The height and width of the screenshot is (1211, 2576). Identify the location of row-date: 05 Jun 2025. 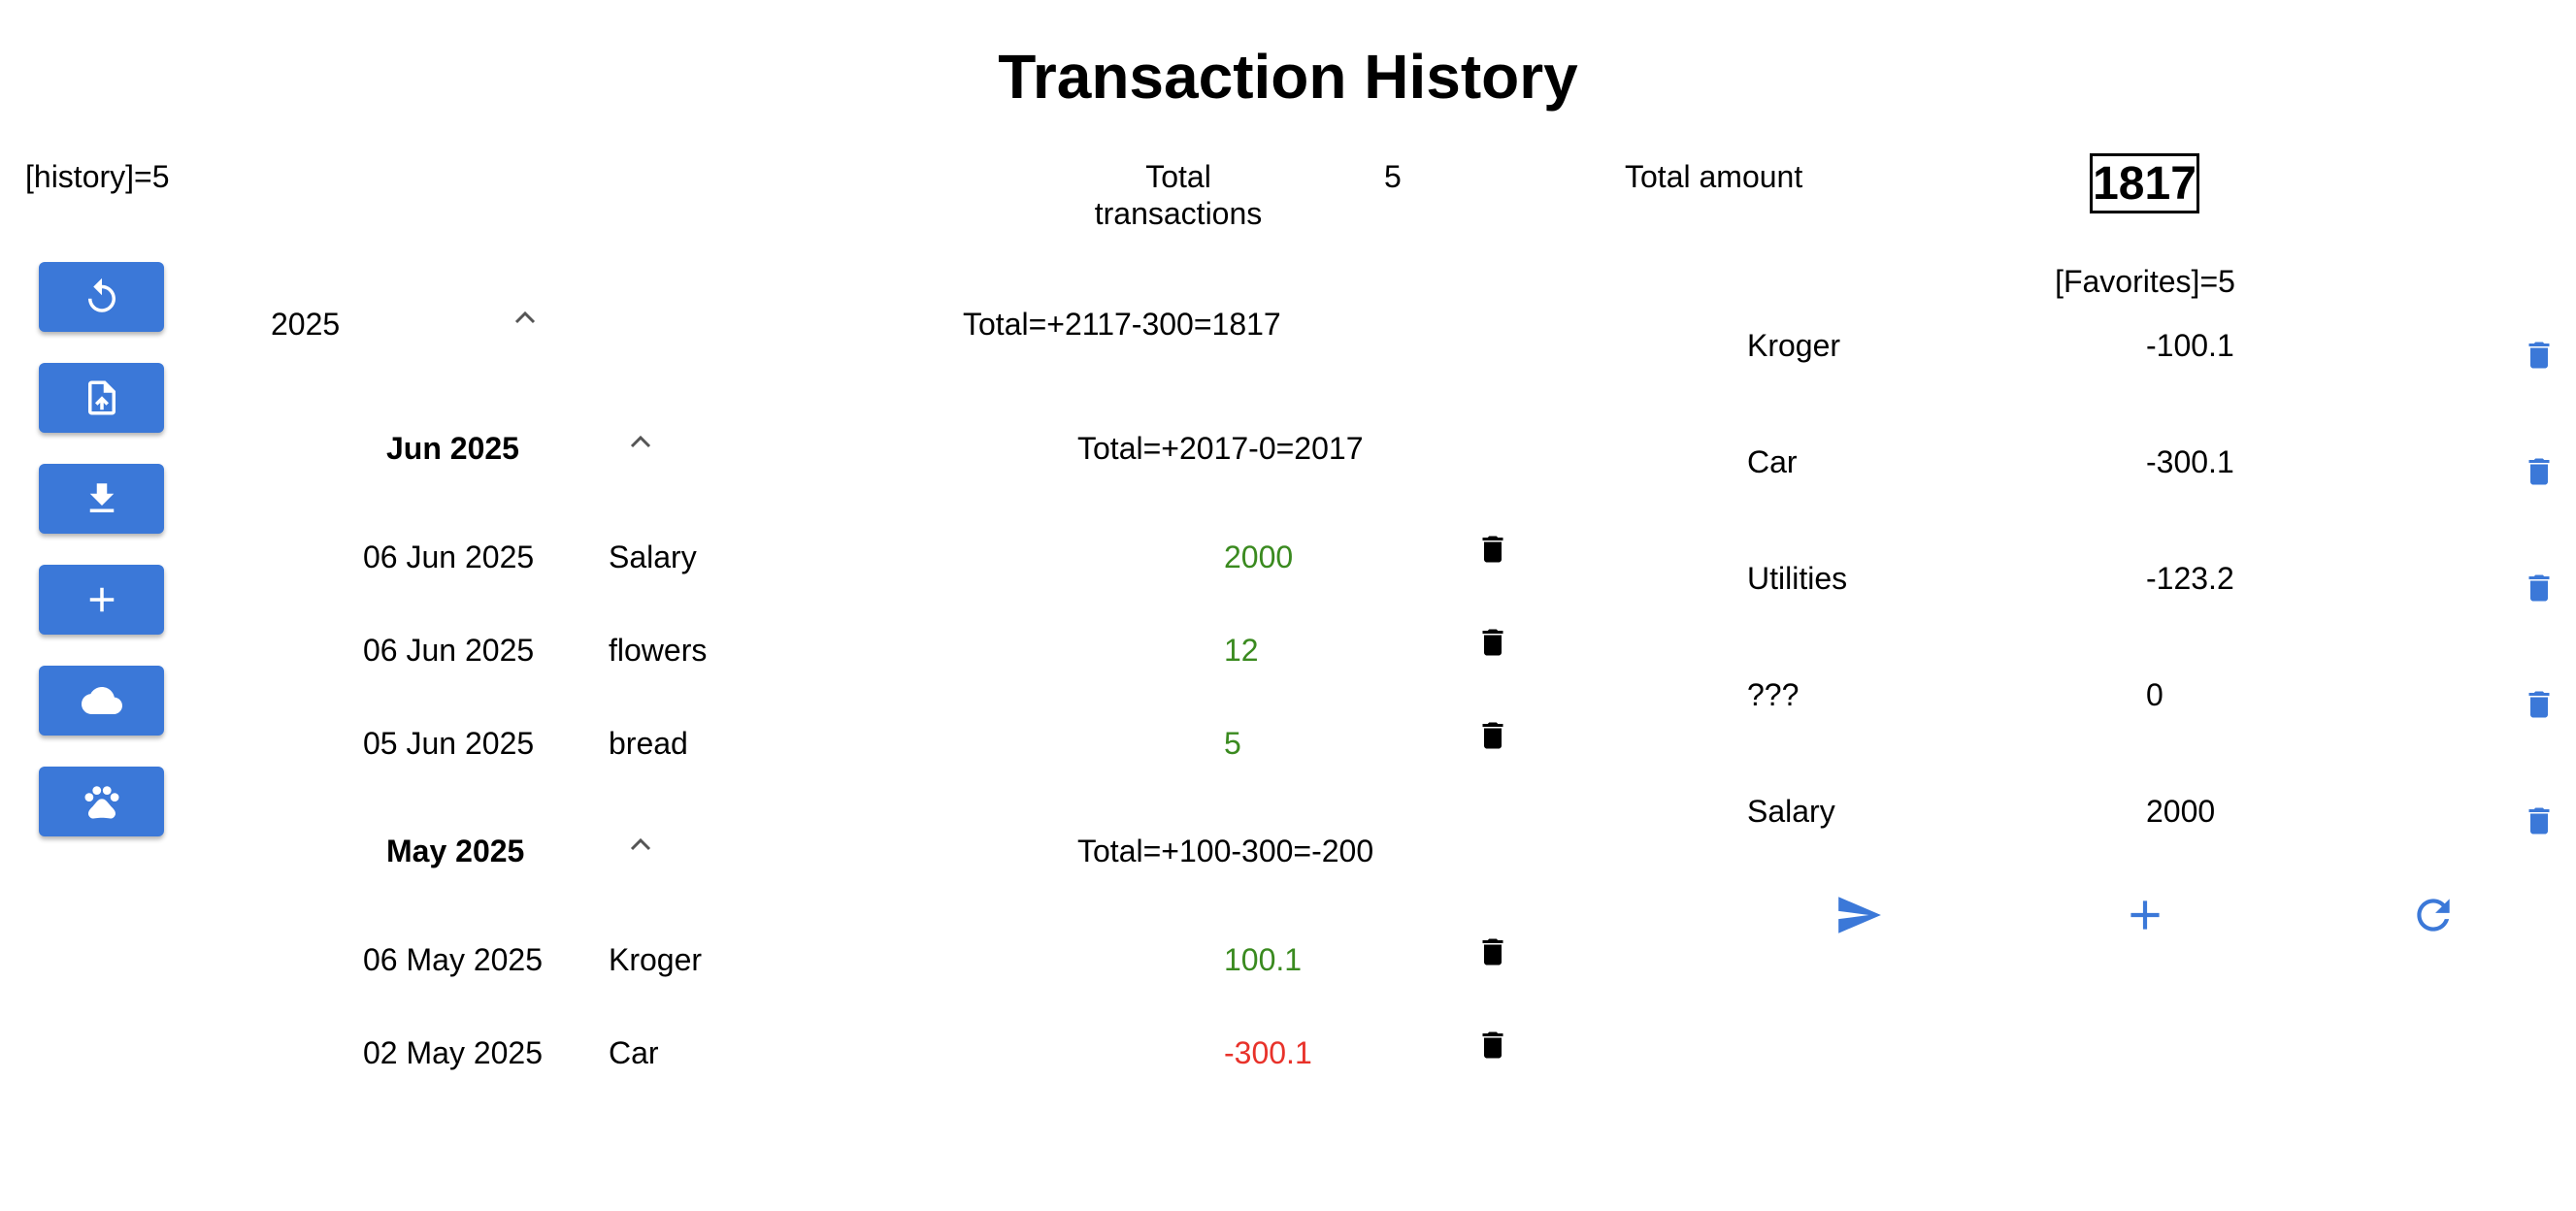
(449, 744).